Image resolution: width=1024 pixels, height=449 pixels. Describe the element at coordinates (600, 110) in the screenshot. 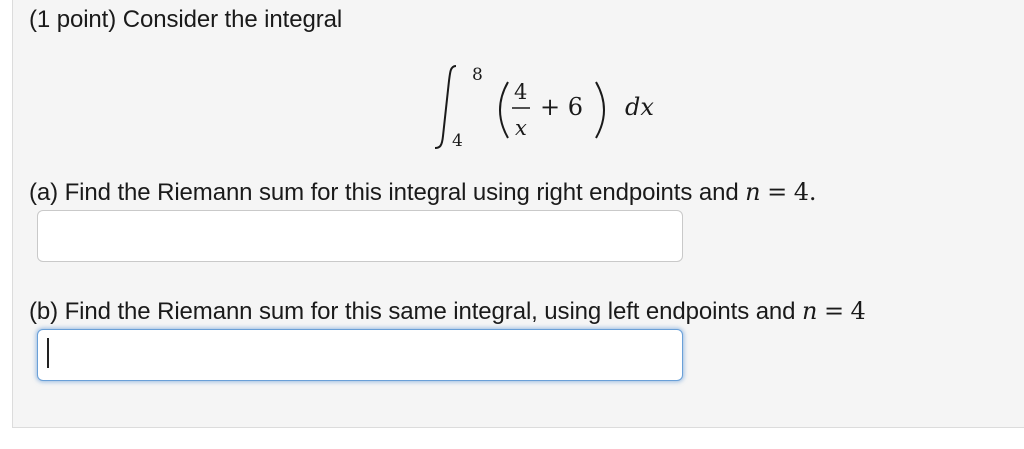

I see `right-paren` at that location.